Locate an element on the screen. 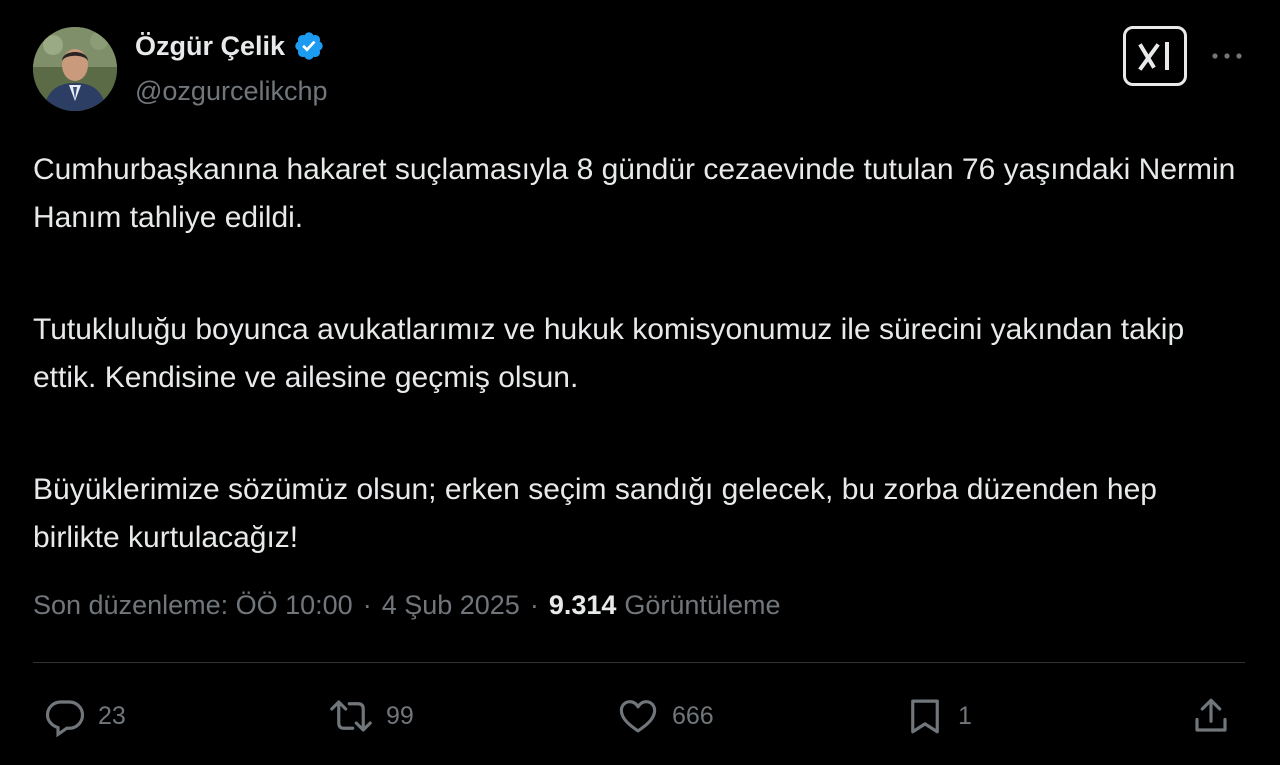 The height and width of the screenshot is (765, 1280). grok-logo-icon is located at coordinates (1153, 56).